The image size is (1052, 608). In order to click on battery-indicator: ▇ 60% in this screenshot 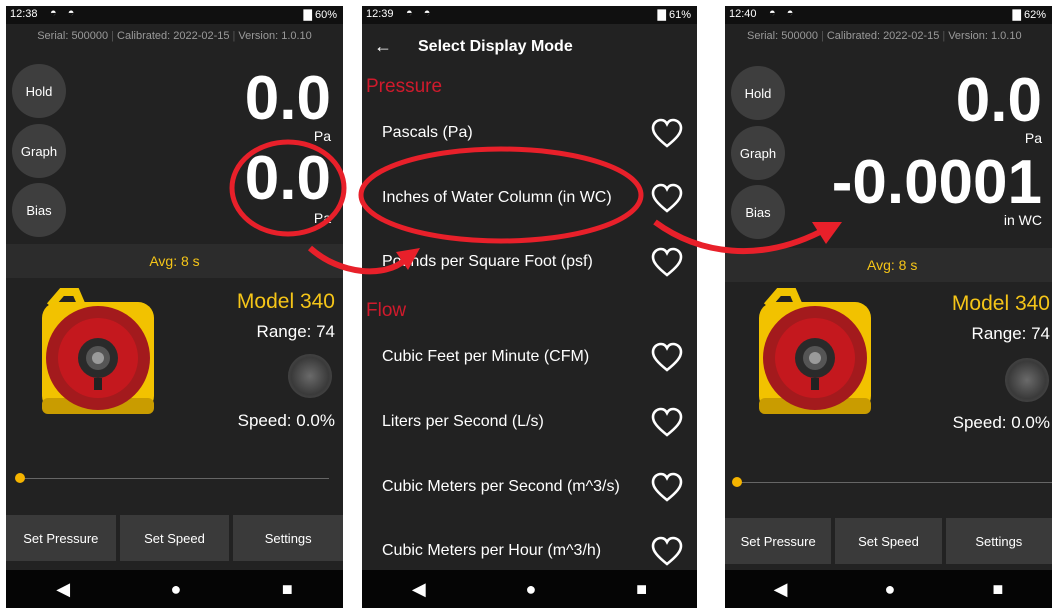, I will do `click(320, 15)`.